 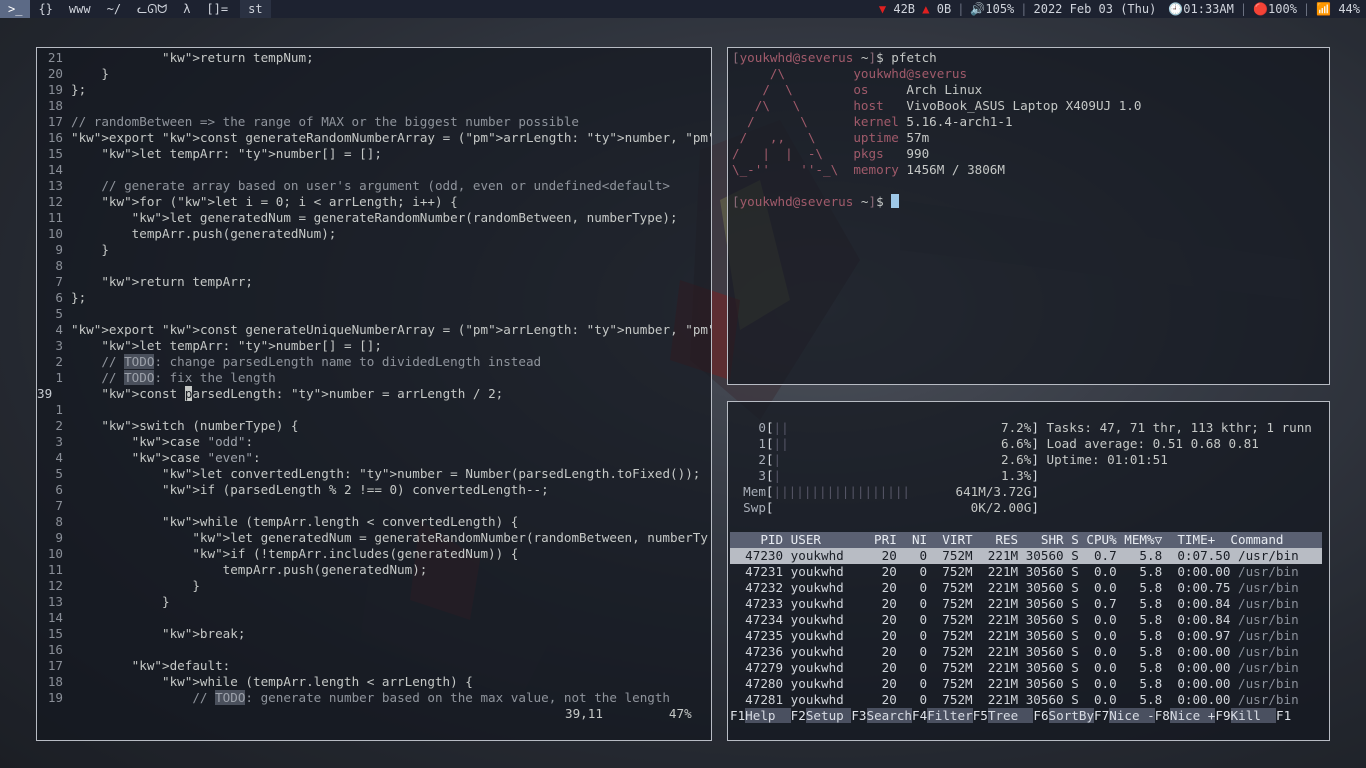 I want to click on code-line: 8, so click(x=373, y=266).